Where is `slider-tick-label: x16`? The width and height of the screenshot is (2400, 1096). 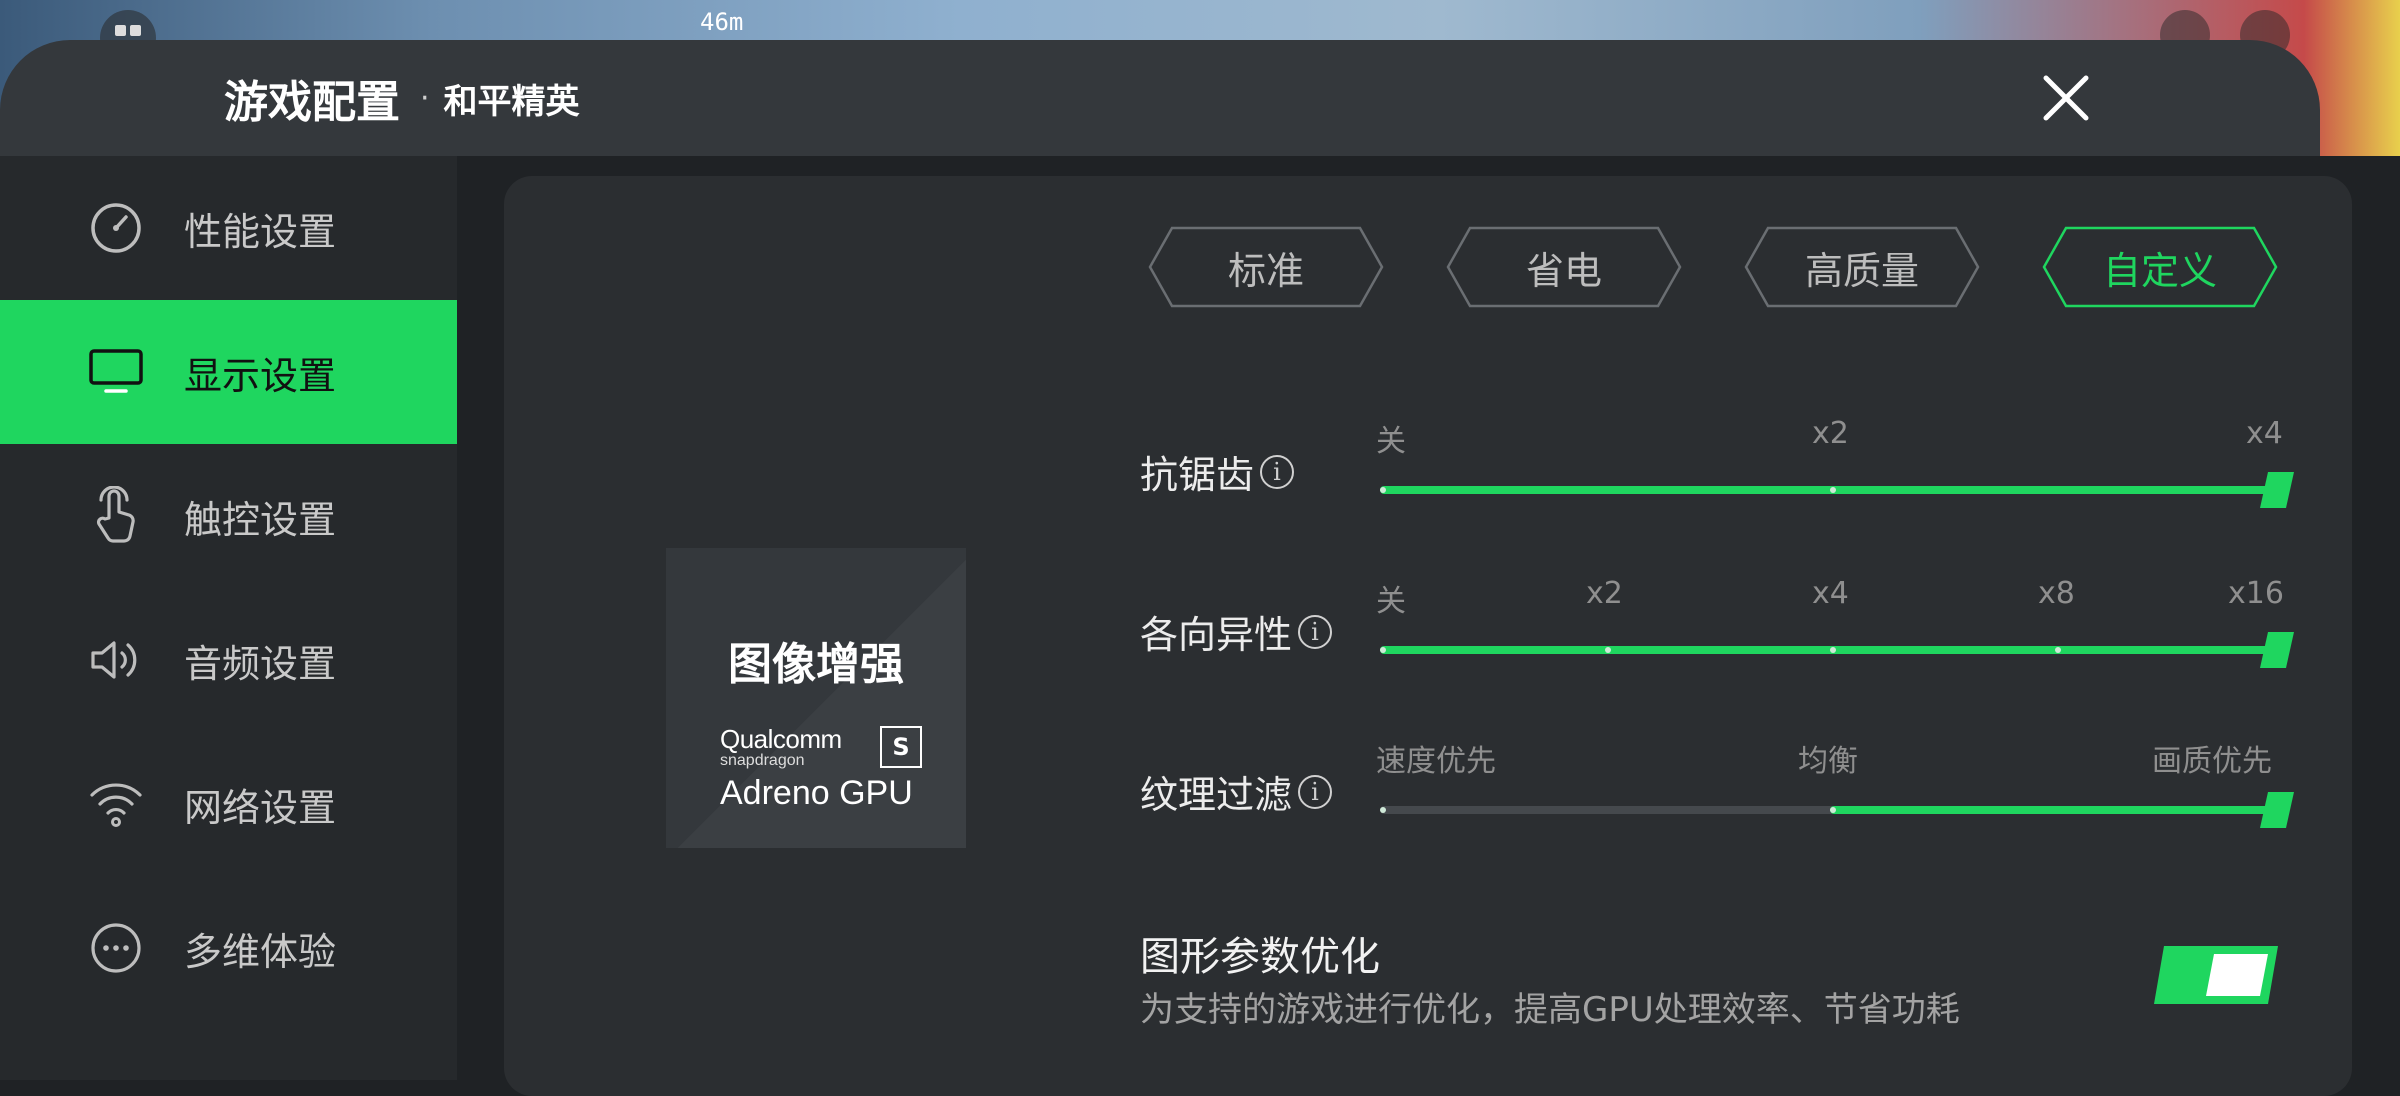 slider-tick-label: x16 is located at coordinates (2256, 593).